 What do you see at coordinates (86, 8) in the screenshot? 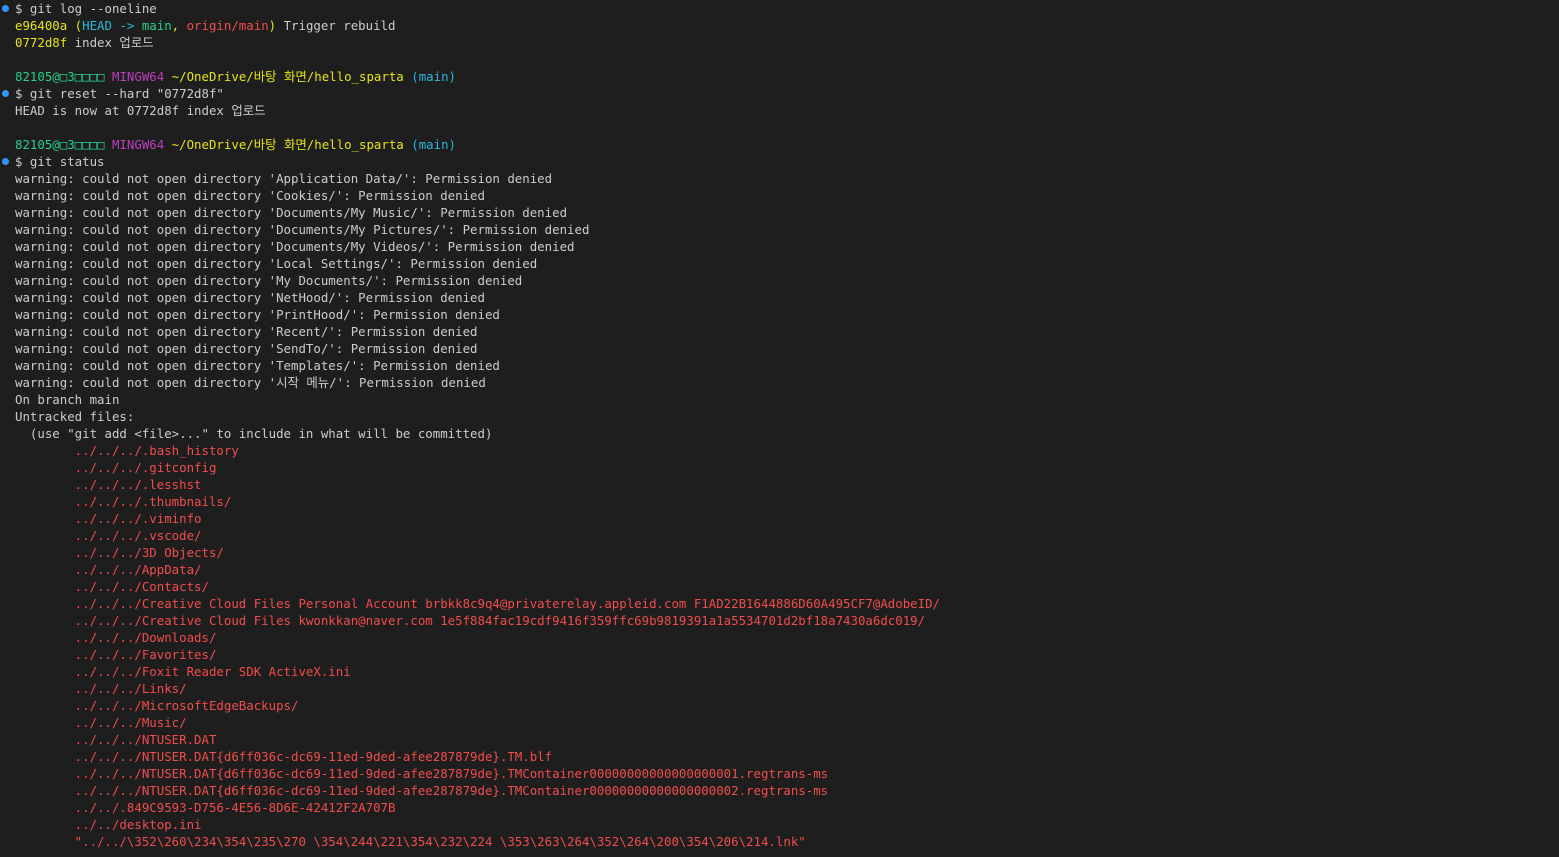
I see `terminal-text-segment: $ git log --oneline` at bounding box center [86, 8].